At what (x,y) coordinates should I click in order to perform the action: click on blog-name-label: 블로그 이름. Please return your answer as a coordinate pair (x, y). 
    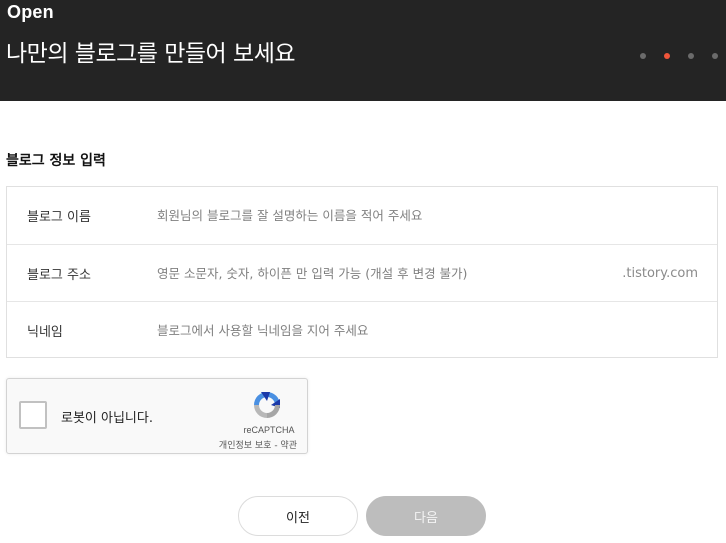
    Looking at the image, I should click on (59, 217).